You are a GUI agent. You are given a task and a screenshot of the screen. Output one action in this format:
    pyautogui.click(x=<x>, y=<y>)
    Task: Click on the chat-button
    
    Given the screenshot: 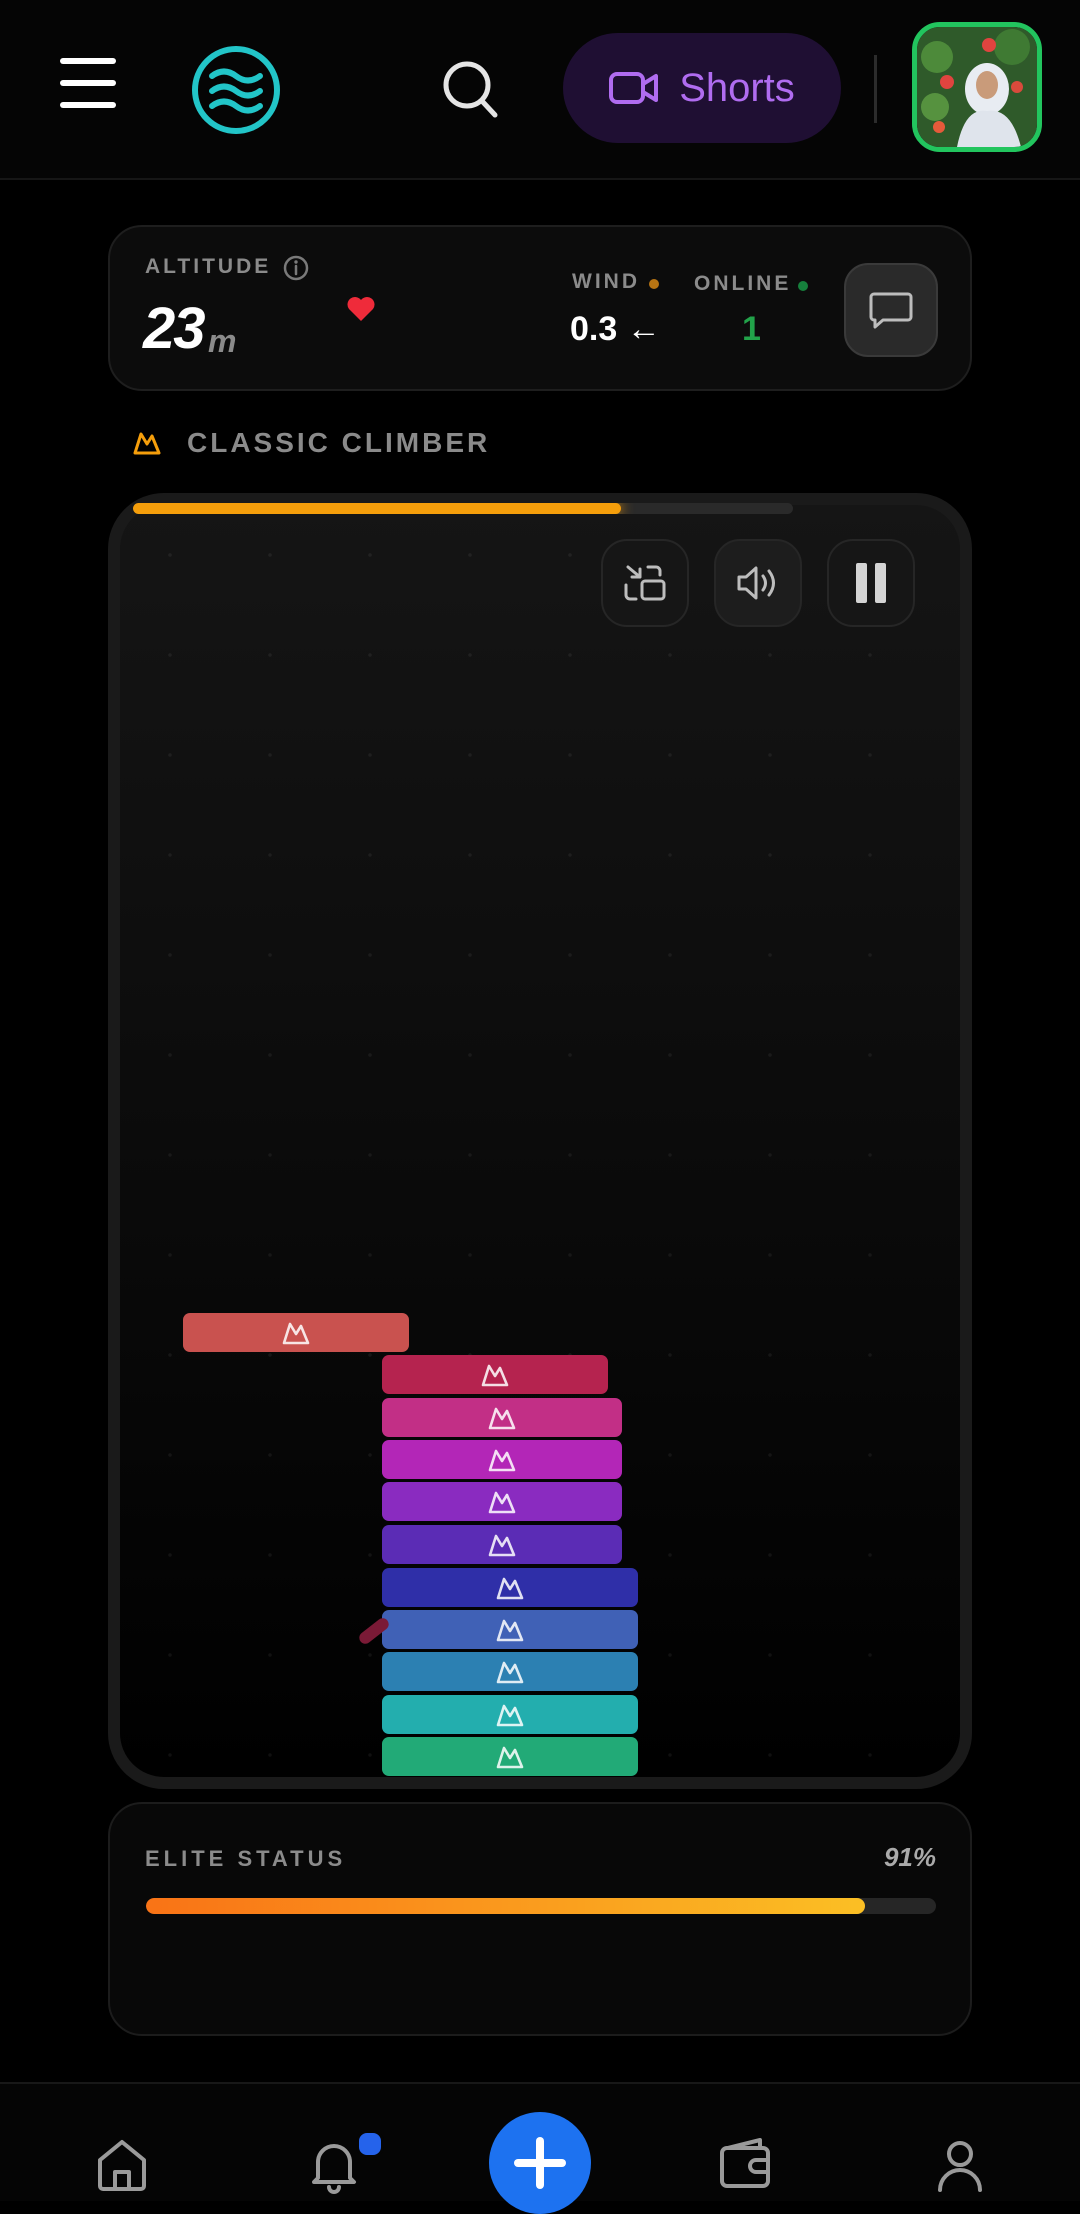 What is the action you would take?
    pyautogui.click(x=891, y=310)
    